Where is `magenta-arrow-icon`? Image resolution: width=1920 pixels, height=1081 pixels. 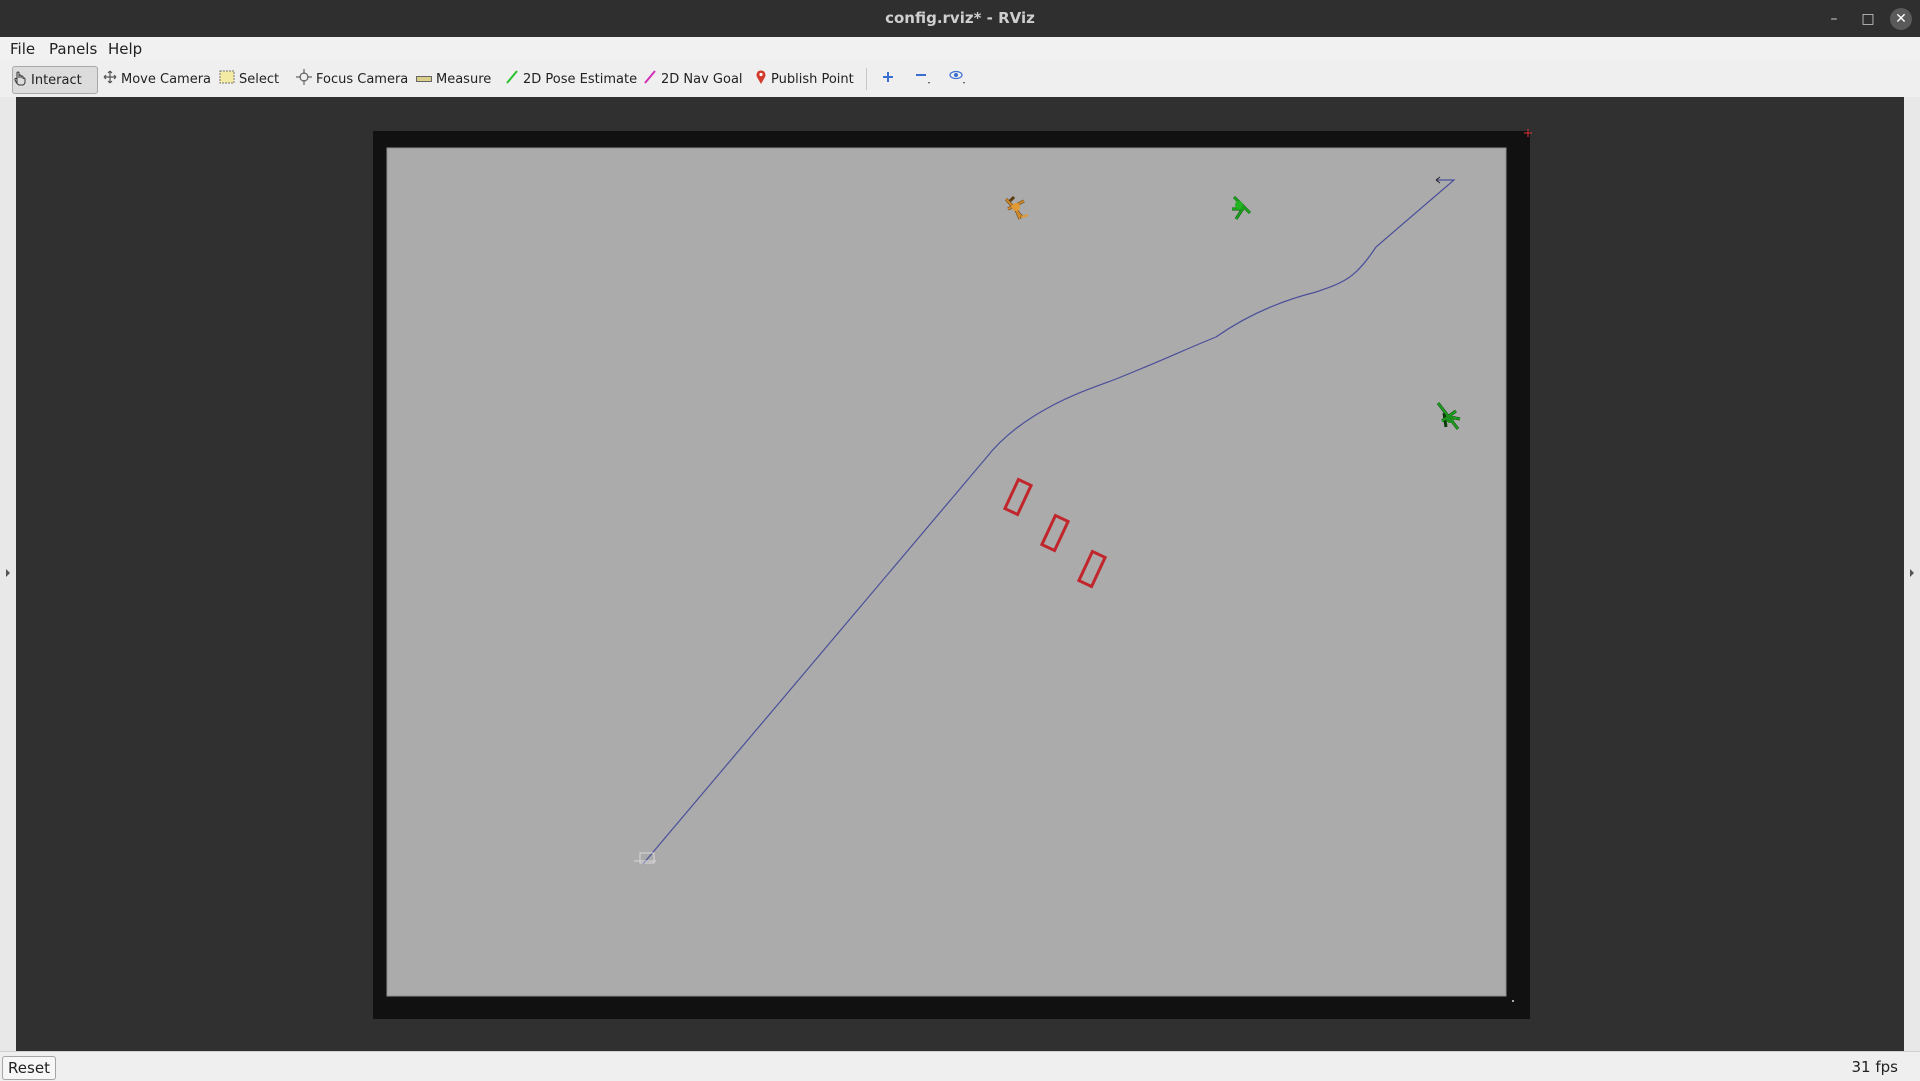
magenta-arrow-icon is located at coordinates (650, 79).